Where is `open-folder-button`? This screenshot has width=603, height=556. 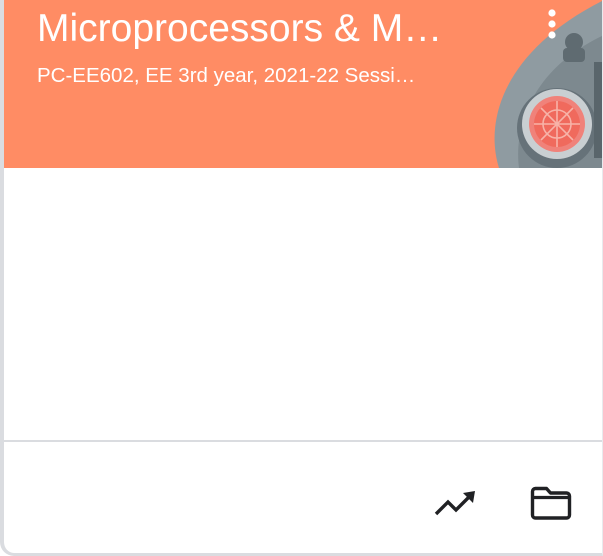
open-folder-button is located at coordinates (551, 503).